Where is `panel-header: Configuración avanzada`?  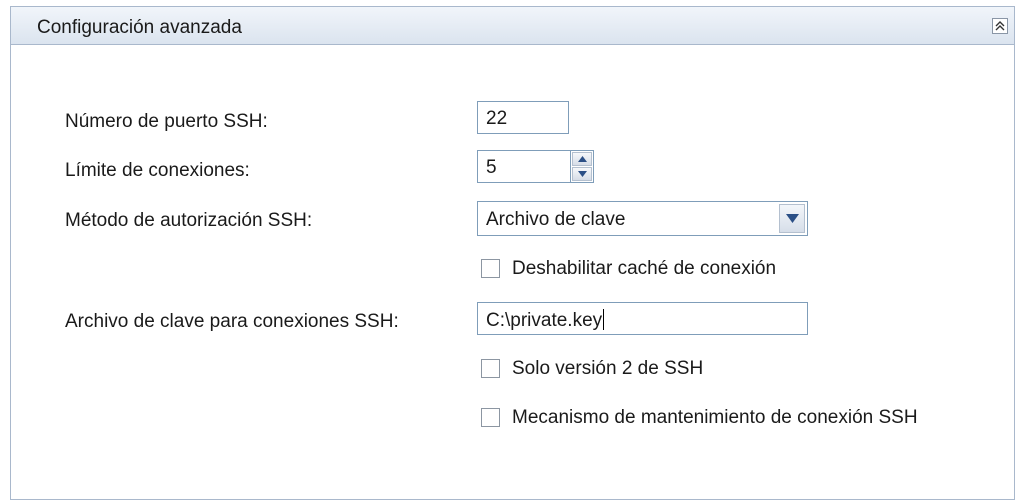 panel-header: Configuración avanzada is located at coordinates (512, 26).